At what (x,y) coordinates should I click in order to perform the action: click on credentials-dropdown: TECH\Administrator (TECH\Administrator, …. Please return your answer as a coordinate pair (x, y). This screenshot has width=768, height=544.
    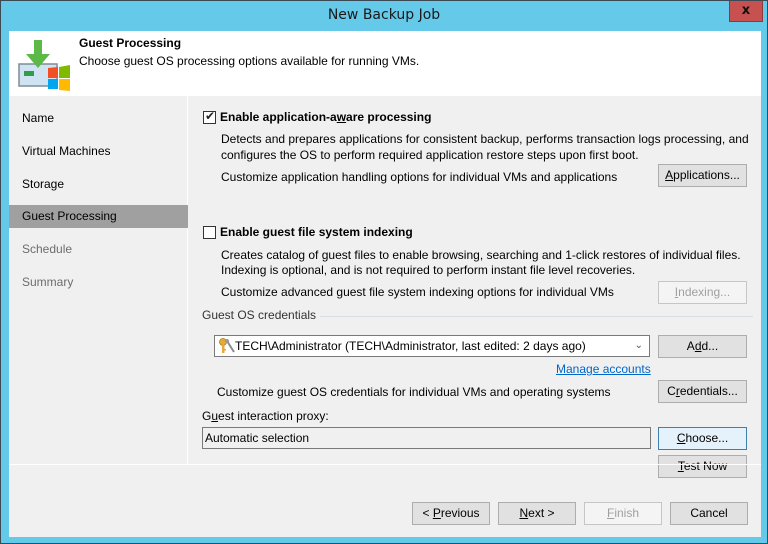
    Looking at the image, I should click on (432, 346).